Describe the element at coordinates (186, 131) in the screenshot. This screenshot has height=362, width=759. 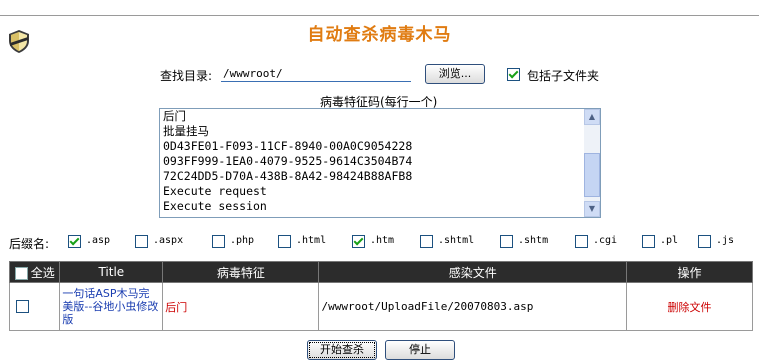
I see `signature-line: 批量挂马` at that location.